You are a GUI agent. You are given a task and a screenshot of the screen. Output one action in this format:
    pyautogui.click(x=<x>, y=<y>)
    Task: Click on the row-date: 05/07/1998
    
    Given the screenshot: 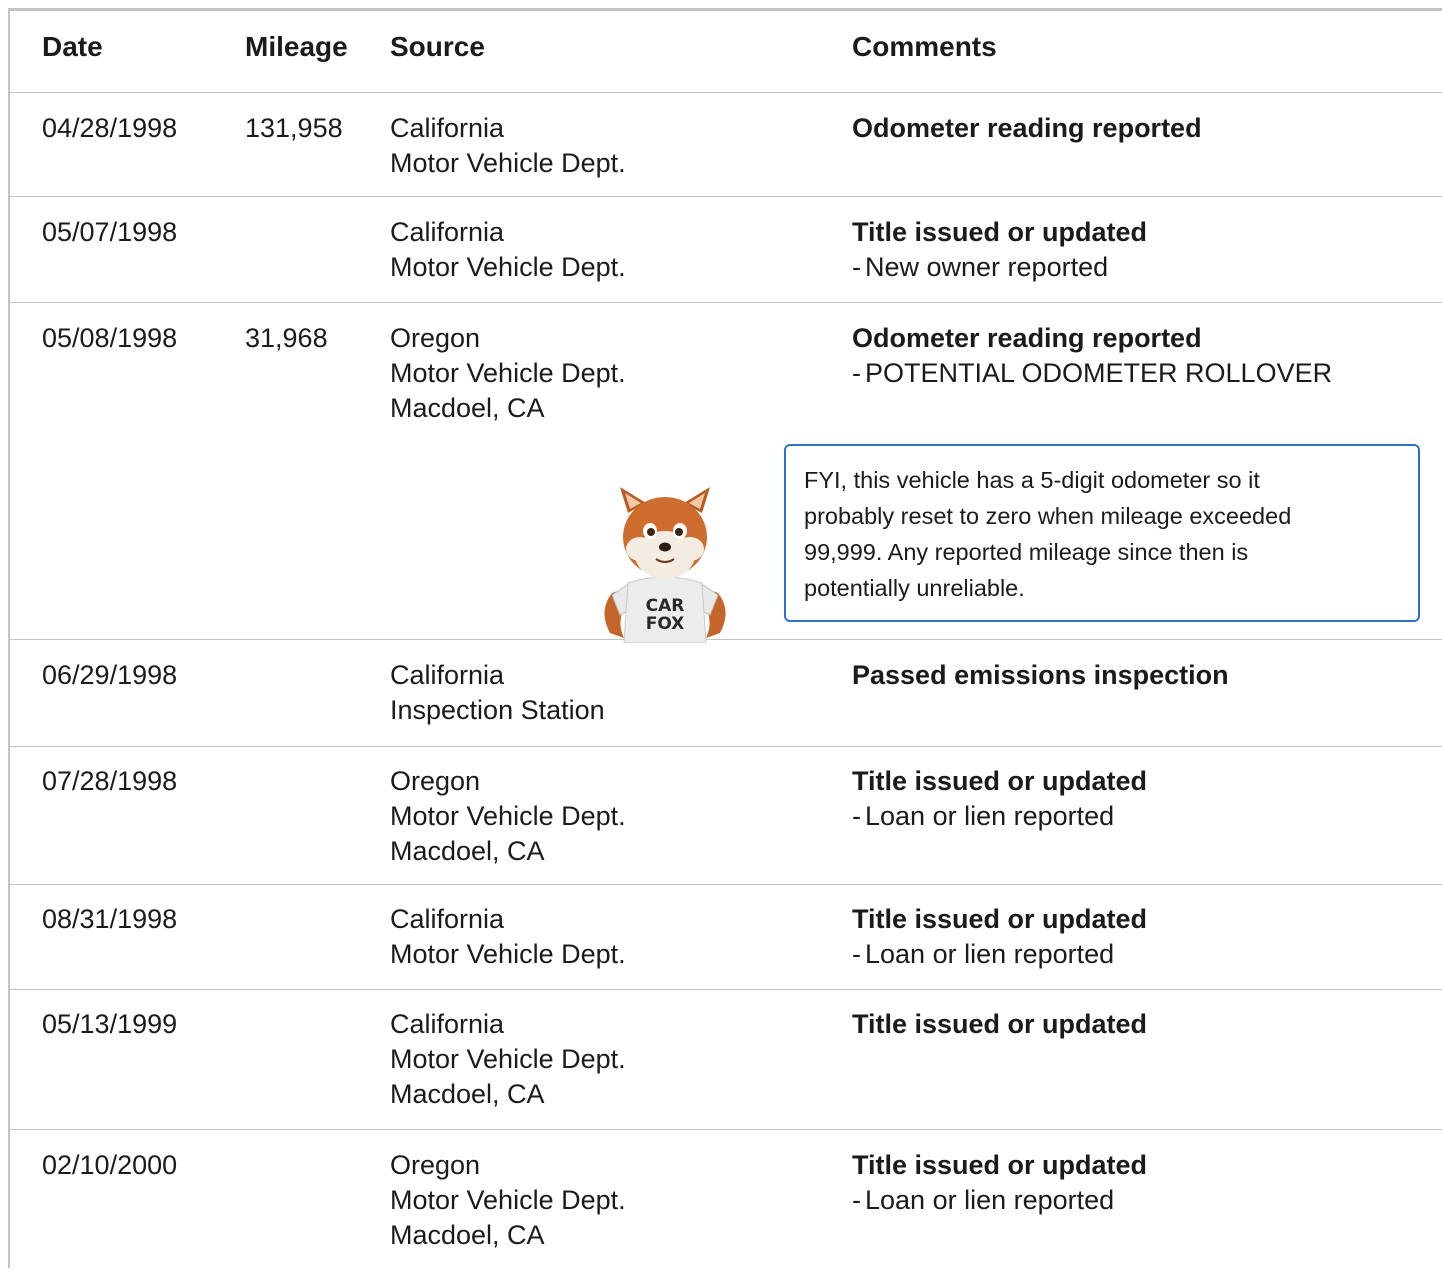 What is the action you would take?
    pyautogui.click(x=110, y=232)
    